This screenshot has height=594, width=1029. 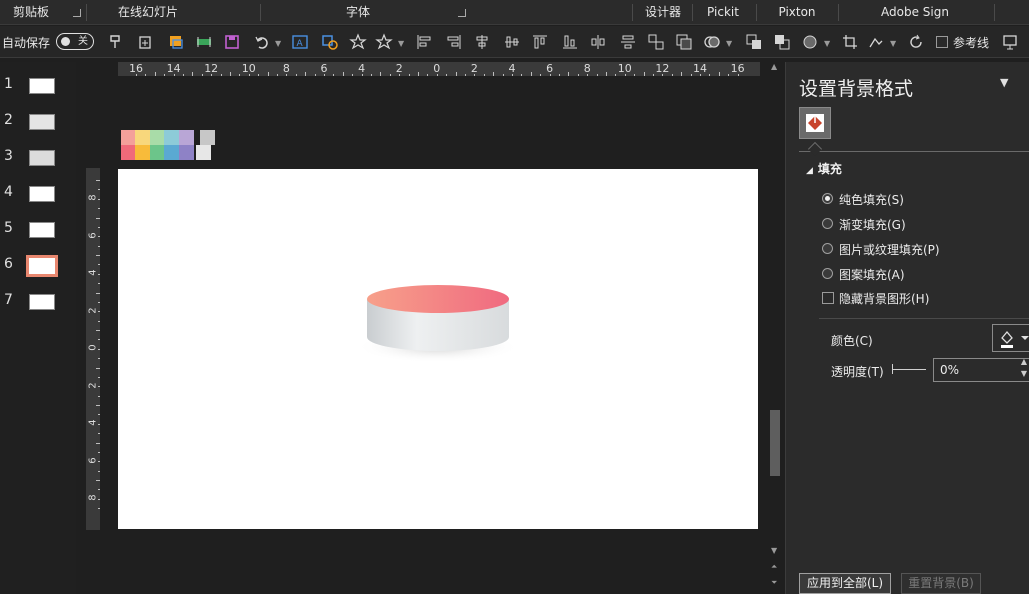 What do you see at coordinates (909, 369) in the screenshot?
I see `transparency-slider` at bounding box center [909, 369].